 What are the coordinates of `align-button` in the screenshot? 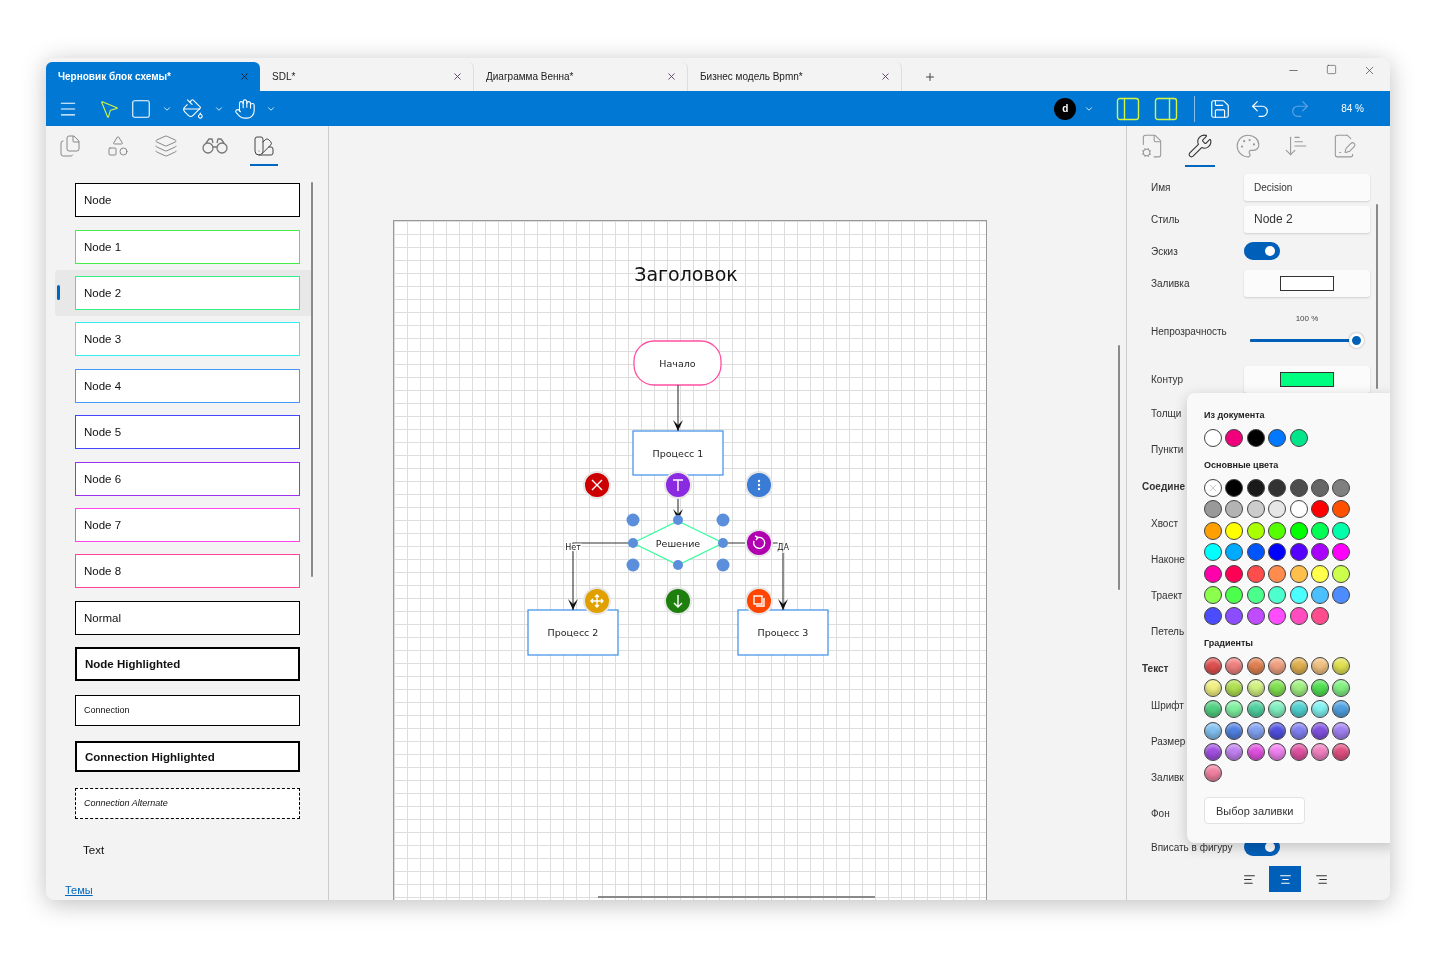 It's located at (1285, 879).